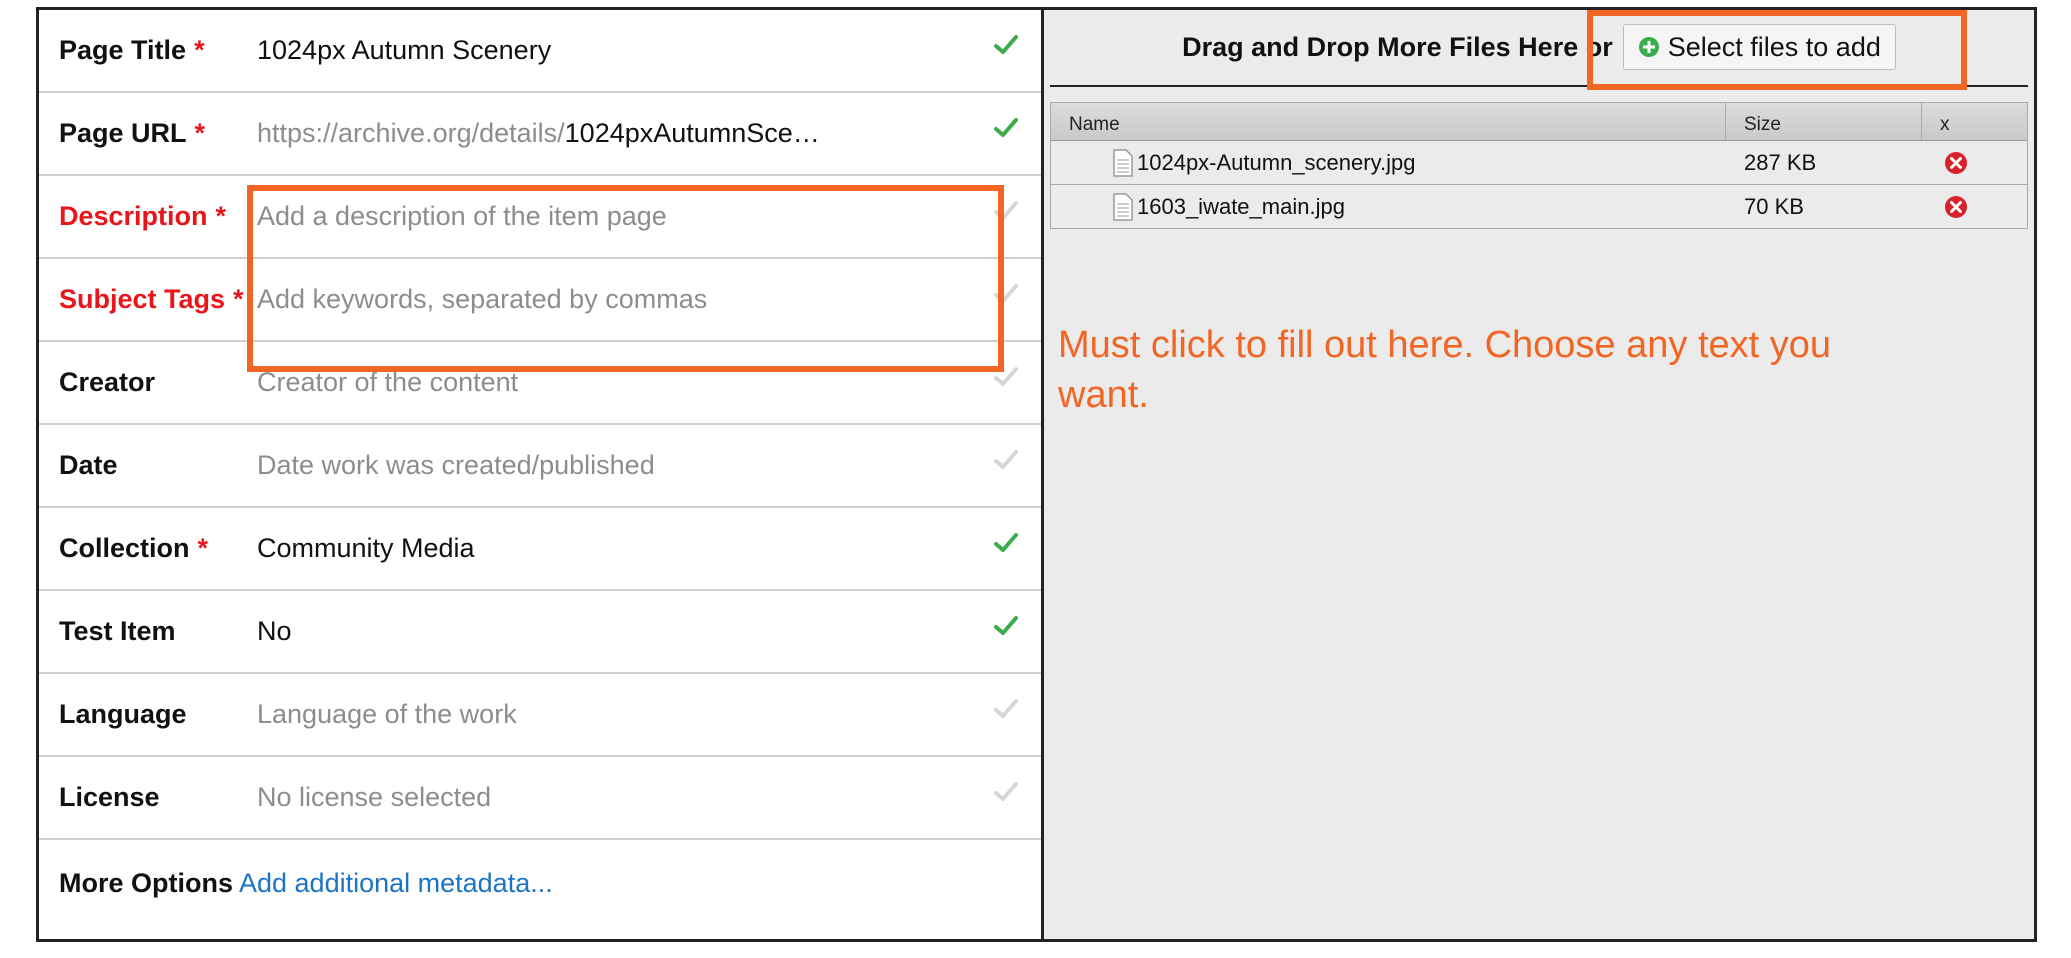 The image size is (2071, 958). Describe the element at coordinates (1945, 124) in the screenshot. I see `column-remove: x` at that location.